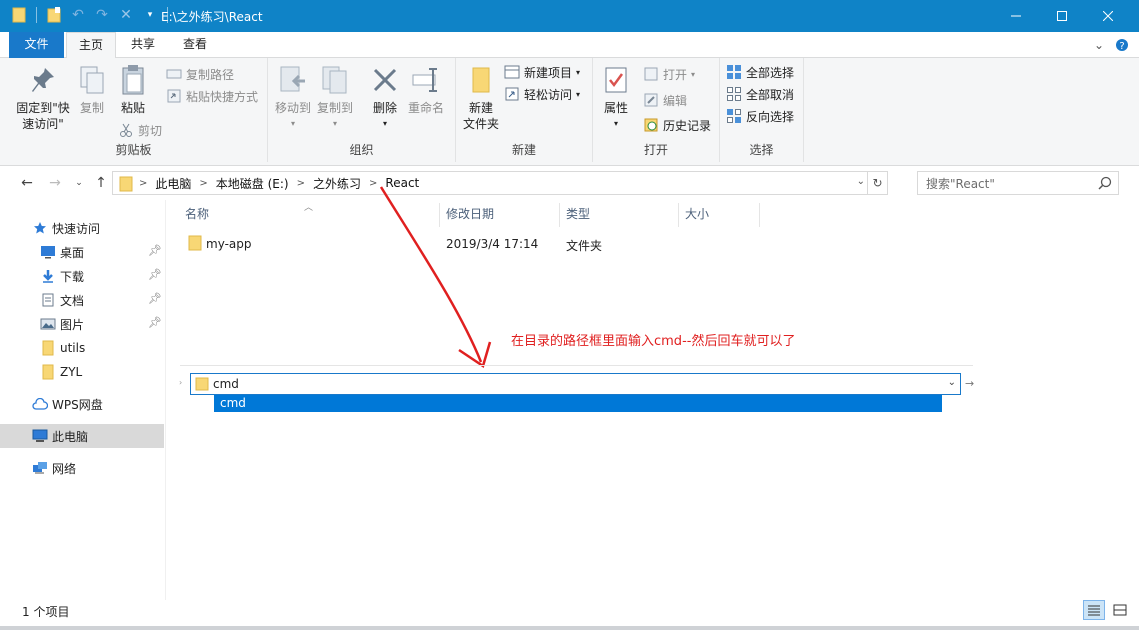  Describe the element at coordinates (43, 98) in the screenshot. I see `pin-quick-access-button: 固定到"快 速访问"` at that location.